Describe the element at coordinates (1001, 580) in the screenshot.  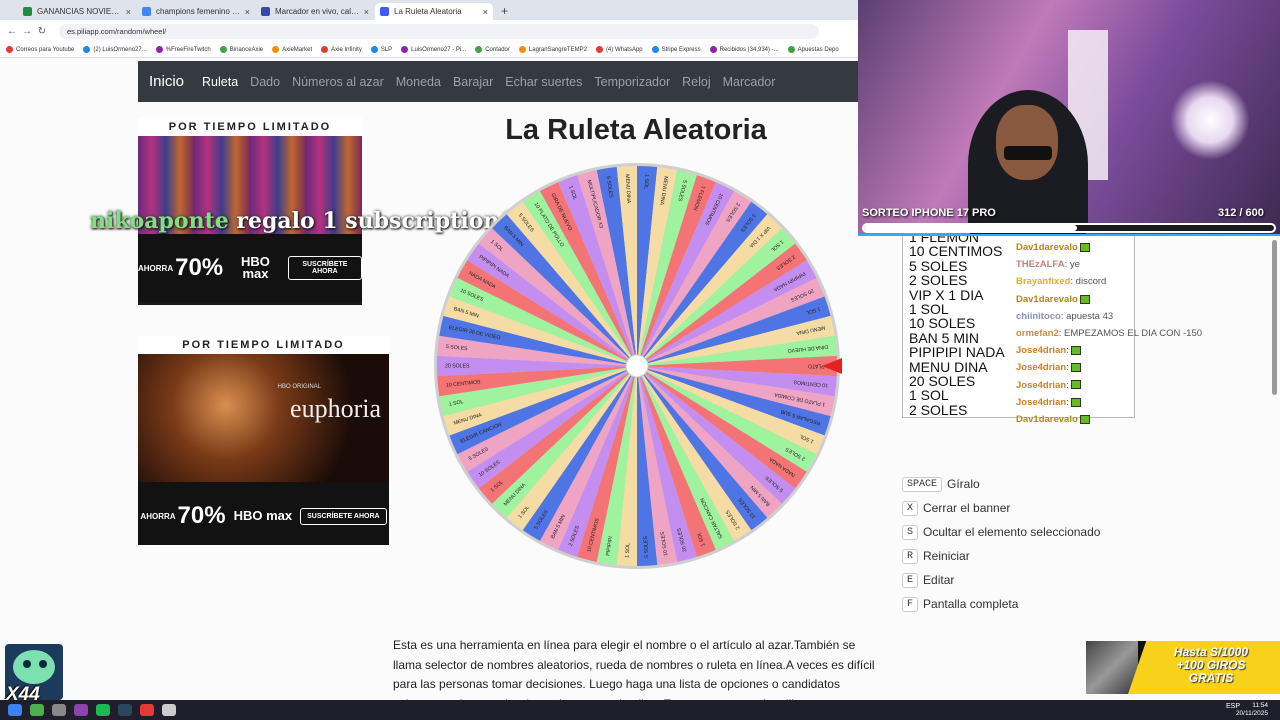
I see `shortcut-row: E Editar` at that location.